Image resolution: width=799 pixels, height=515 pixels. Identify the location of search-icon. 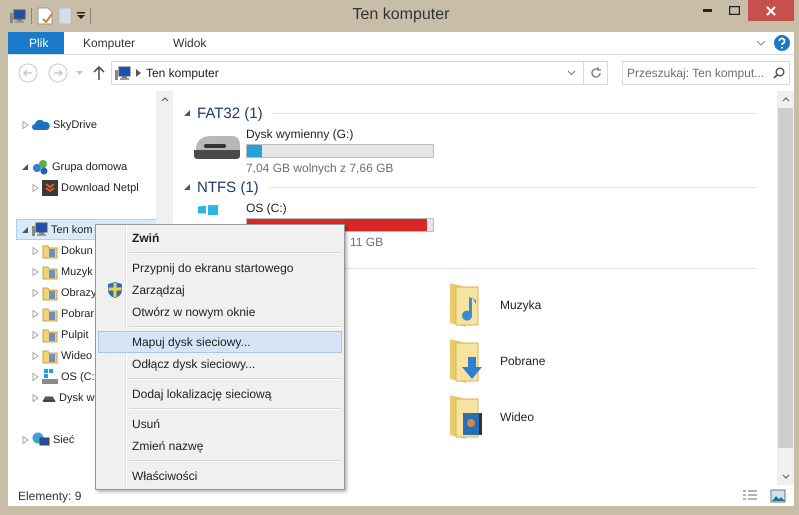
(779, 73).